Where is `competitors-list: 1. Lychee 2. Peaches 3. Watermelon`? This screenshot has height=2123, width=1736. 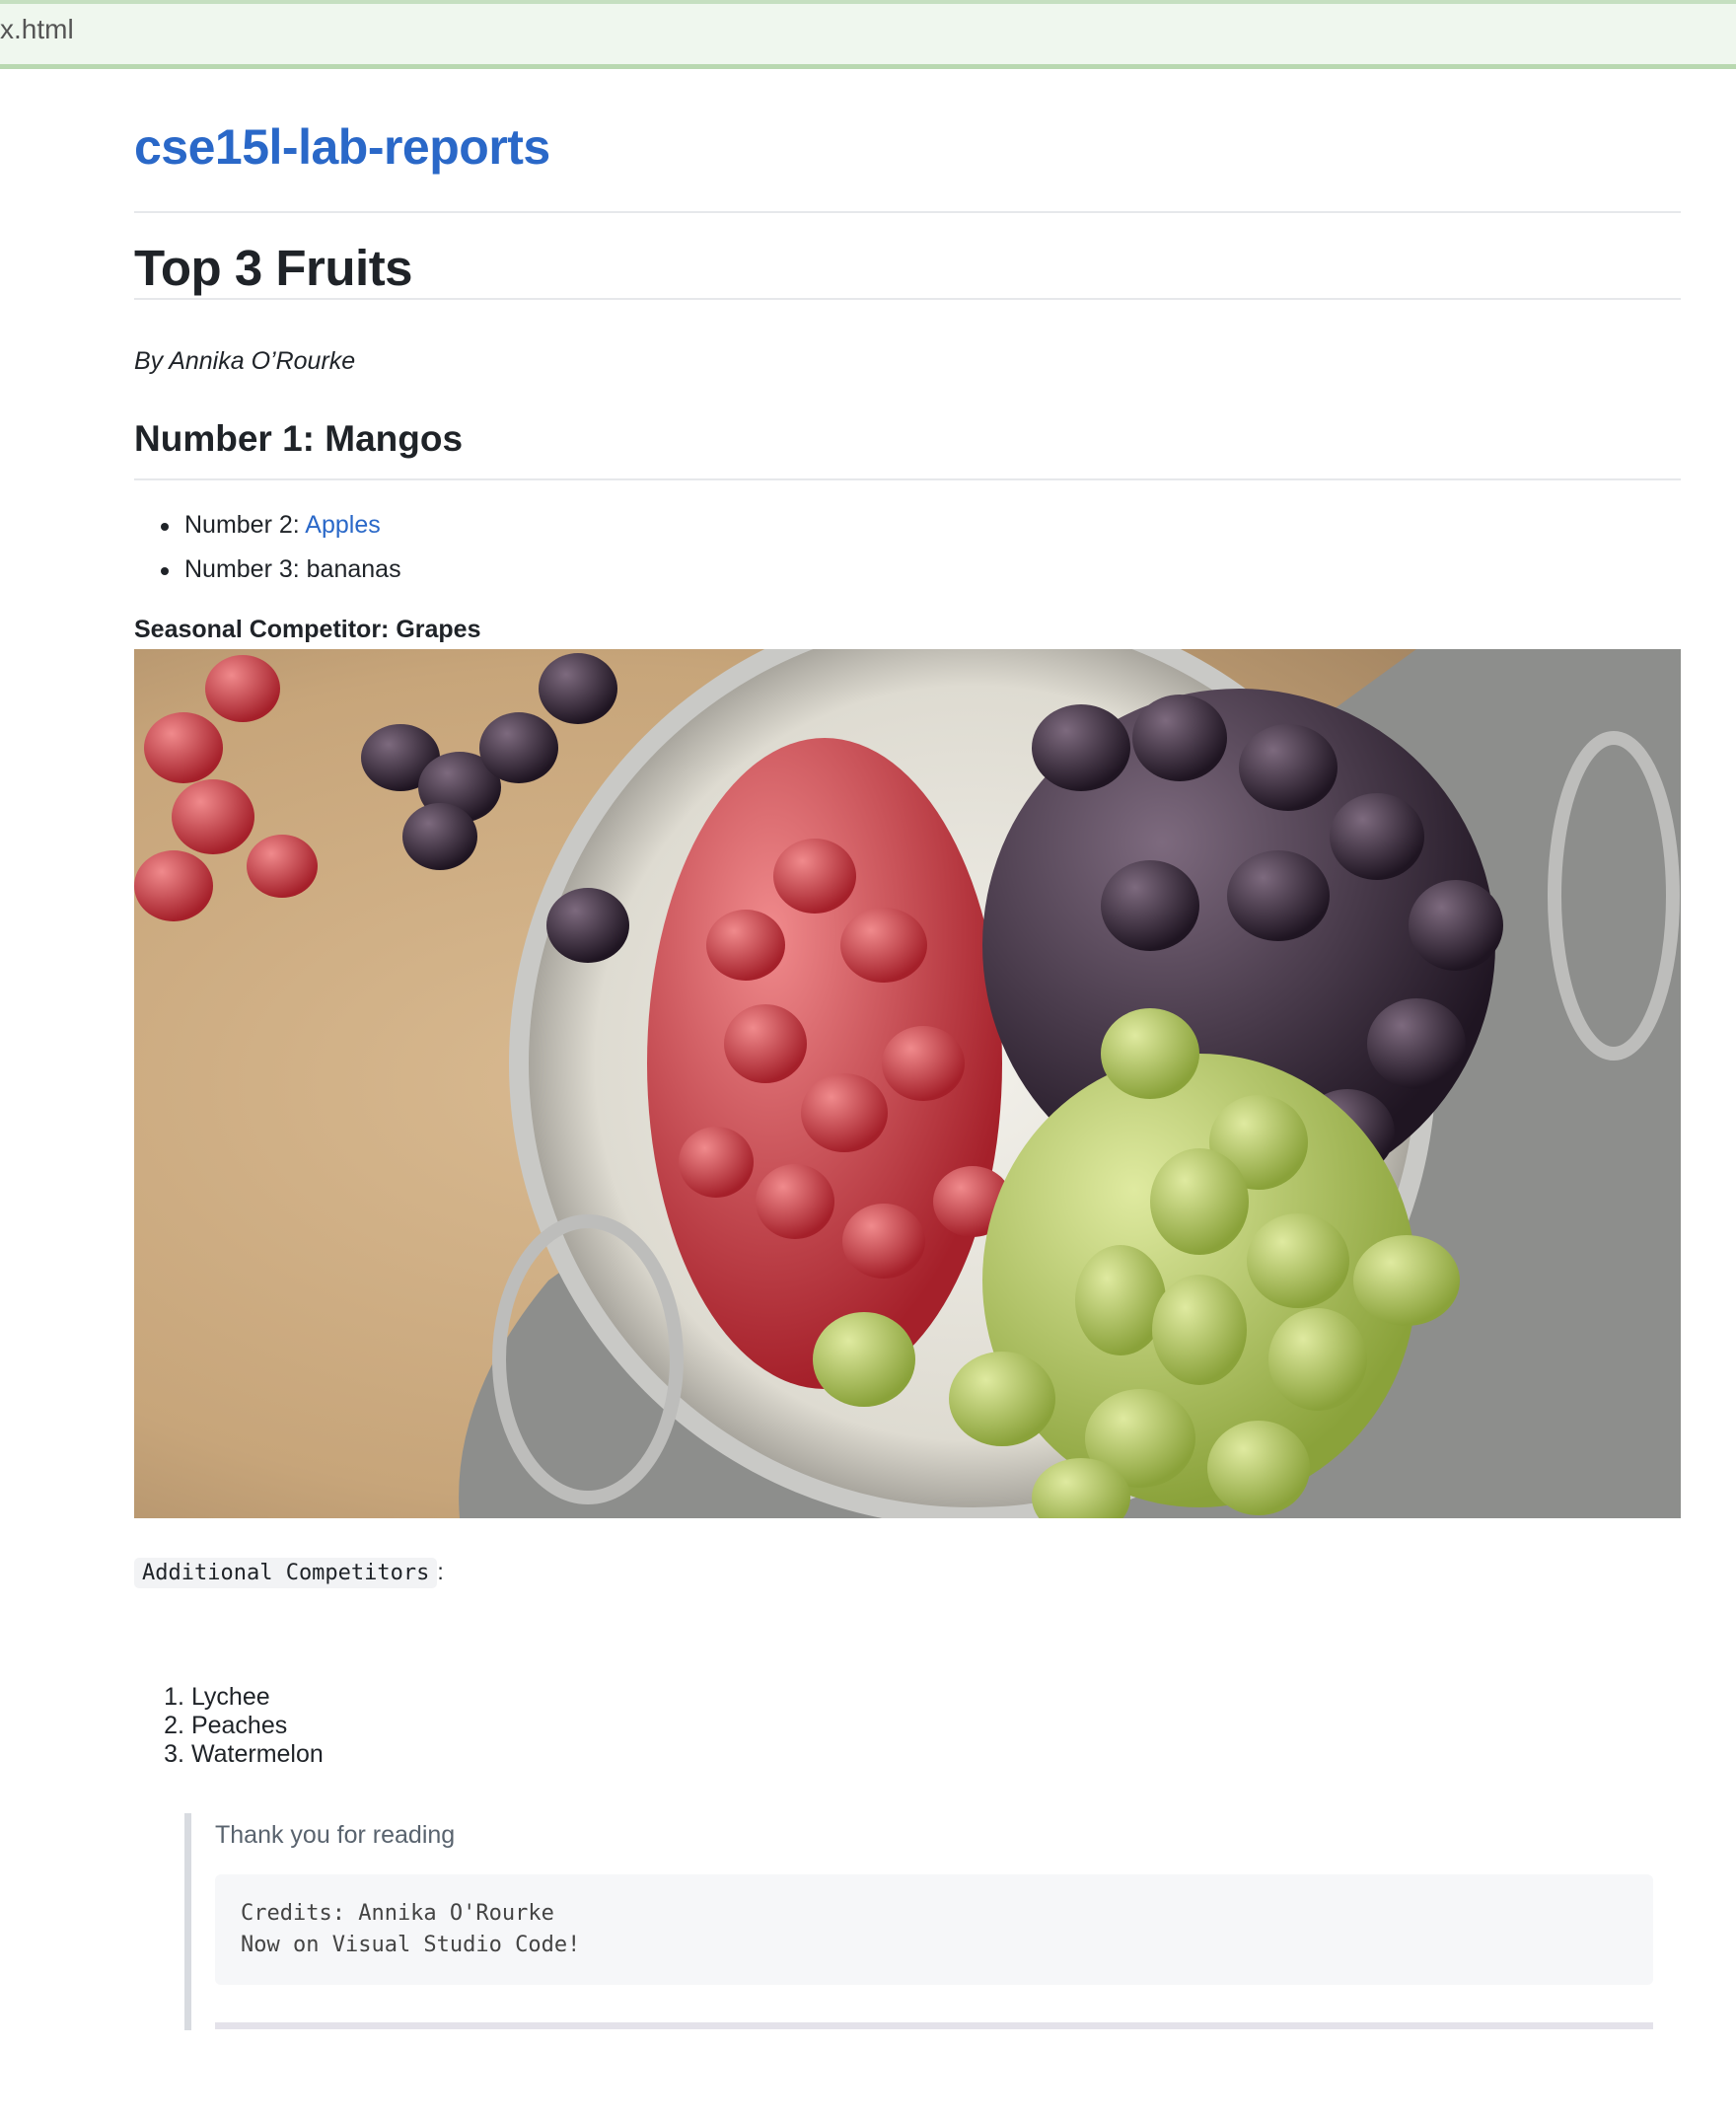
competitors-list: 1. Lychee 2. Peaches 3. Watermelon is located at coordinates (229, 1726).